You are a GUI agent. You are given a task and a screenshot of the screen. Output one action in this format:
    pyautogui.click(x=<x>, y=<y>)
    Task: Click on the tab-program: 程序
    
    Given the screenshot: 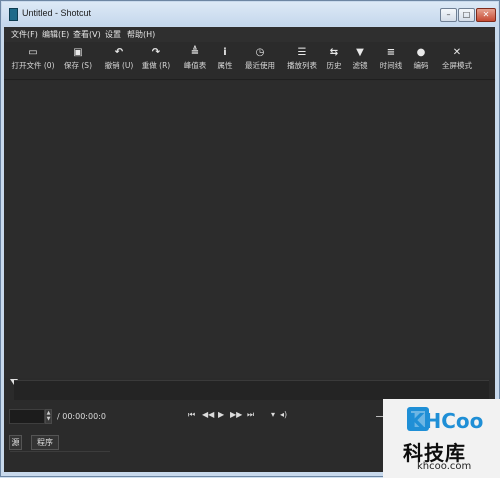 What is the action you would take?
    pyautogui.click(x=45, y=442)
    